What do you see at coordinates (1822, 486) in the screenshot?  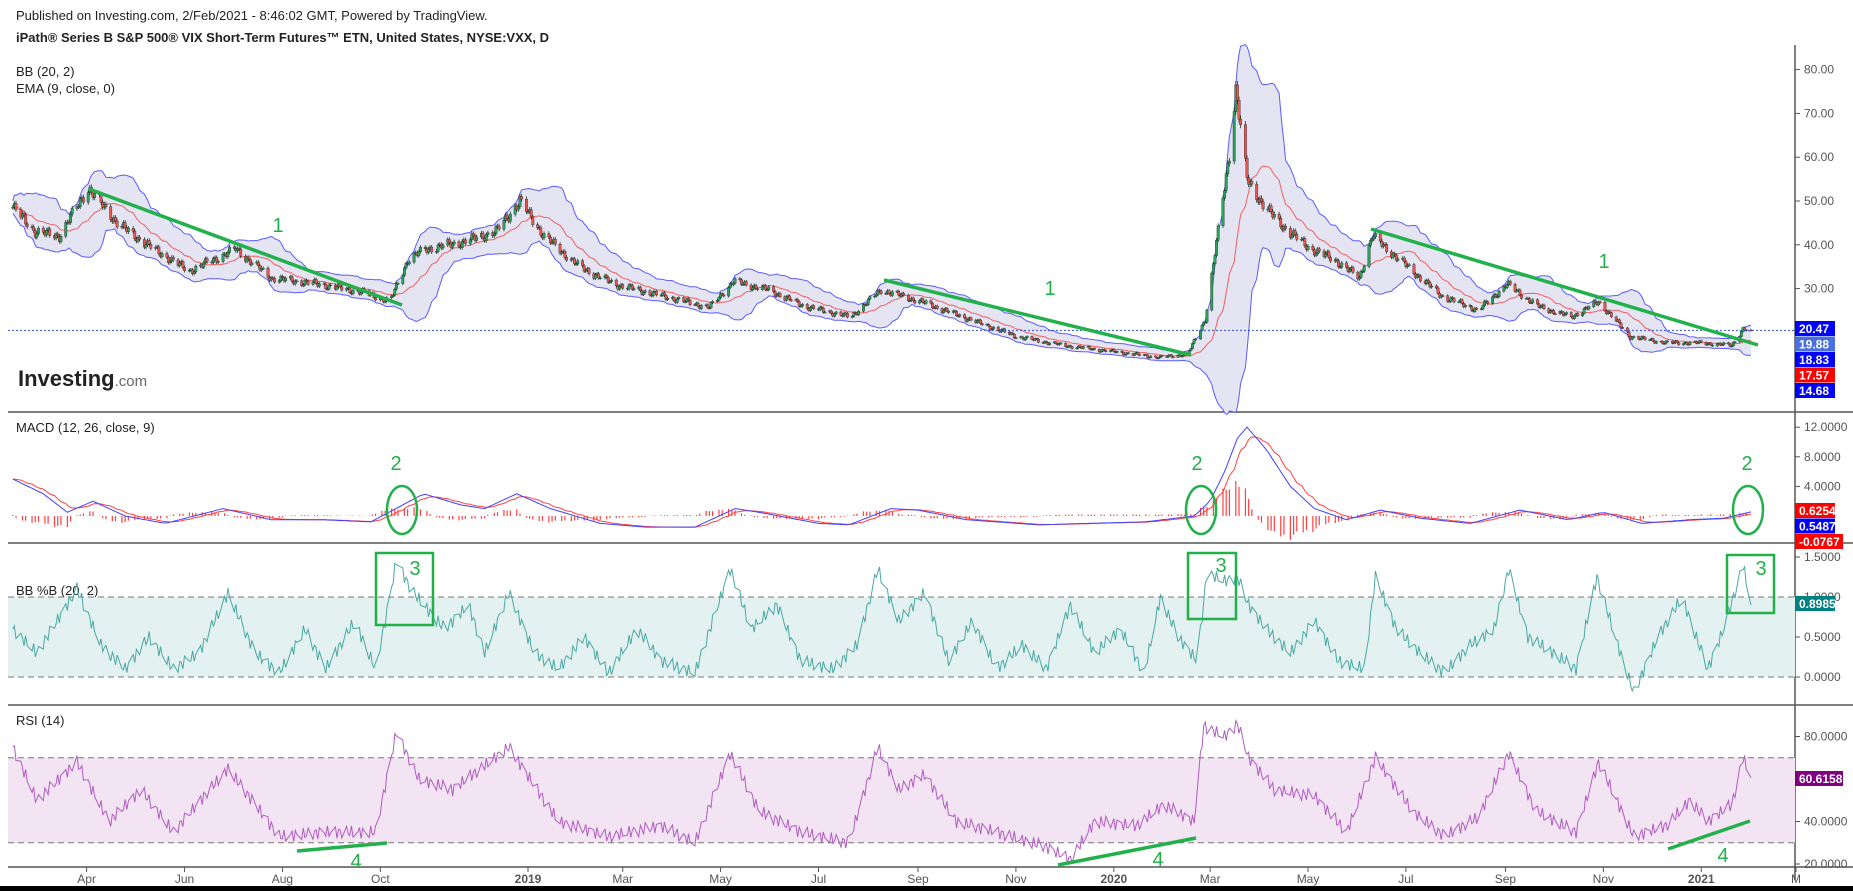 I see `y-tick-label: 4.0000` at bounding box center [1822, 486].